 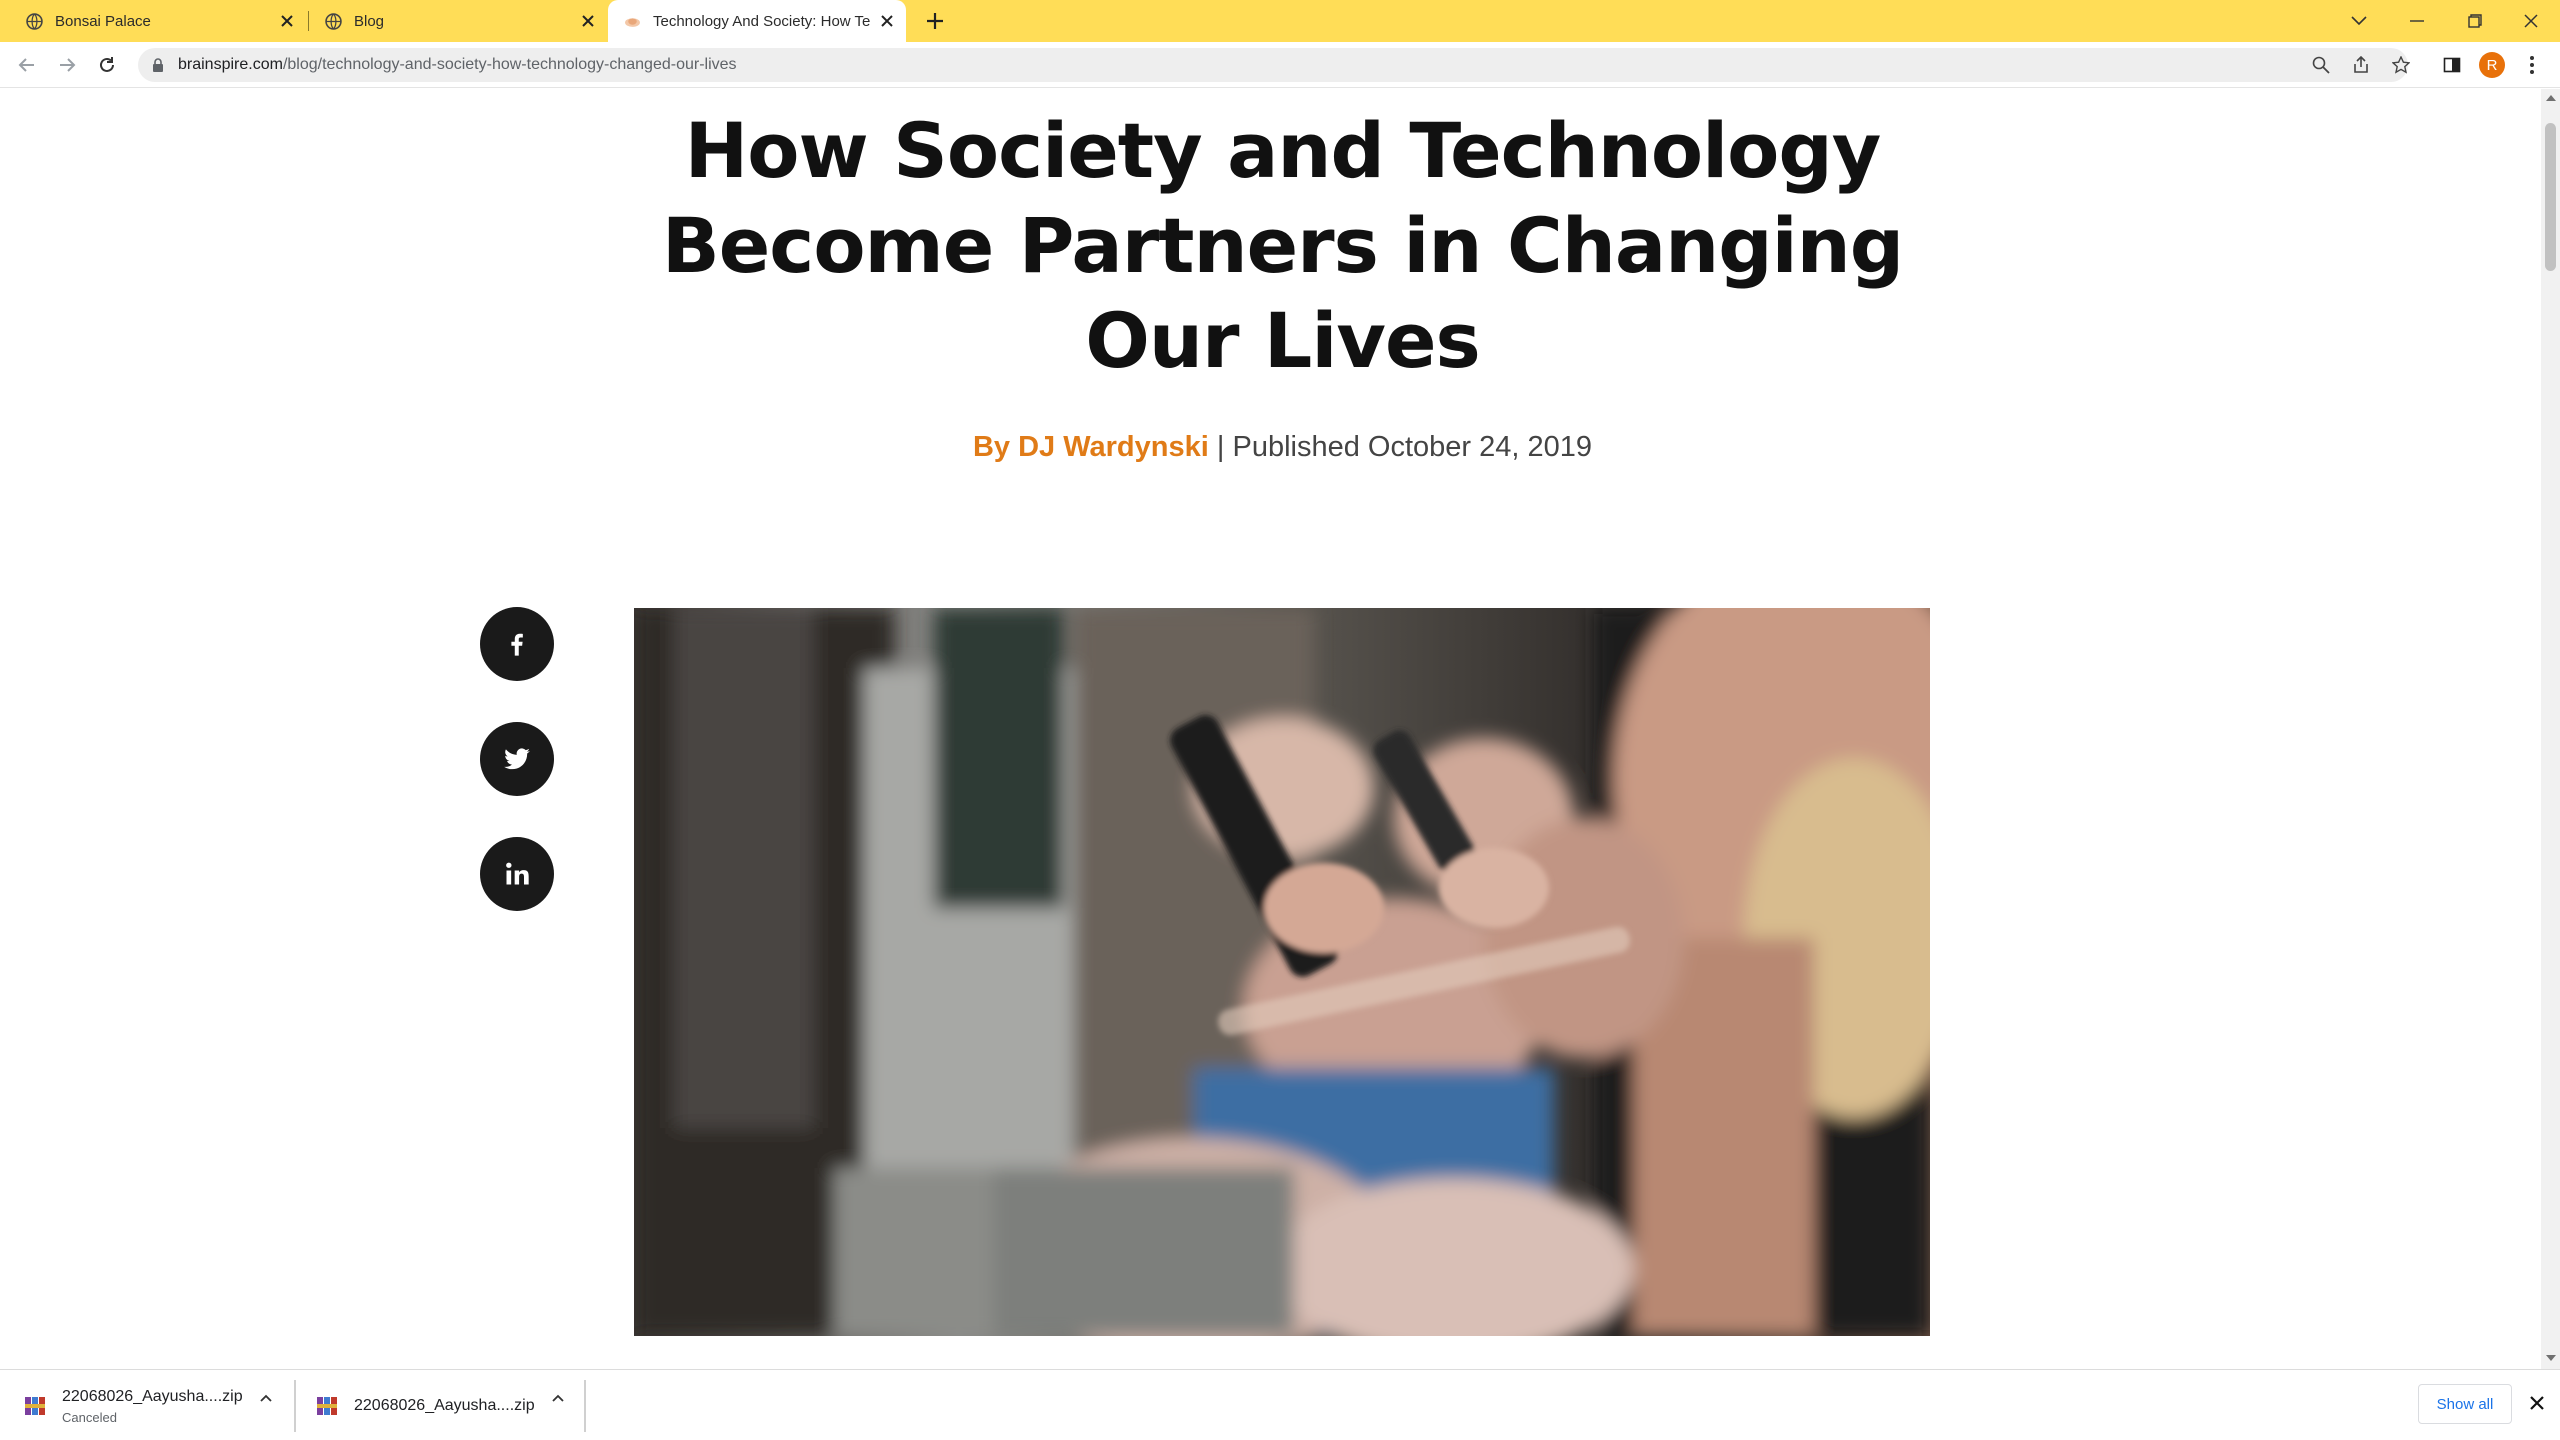 I want to click on restore-button, so click(x=2475, y=21).